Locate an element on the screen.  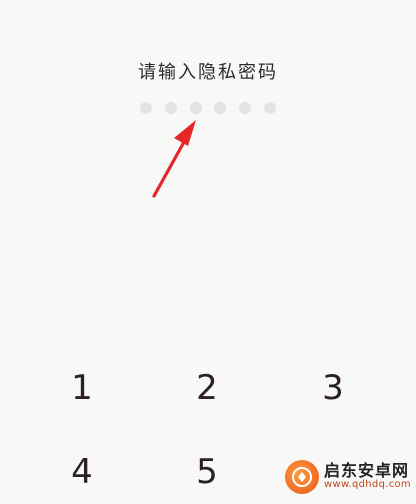
watermark-logo-icon is located at coordinates (302, 477).